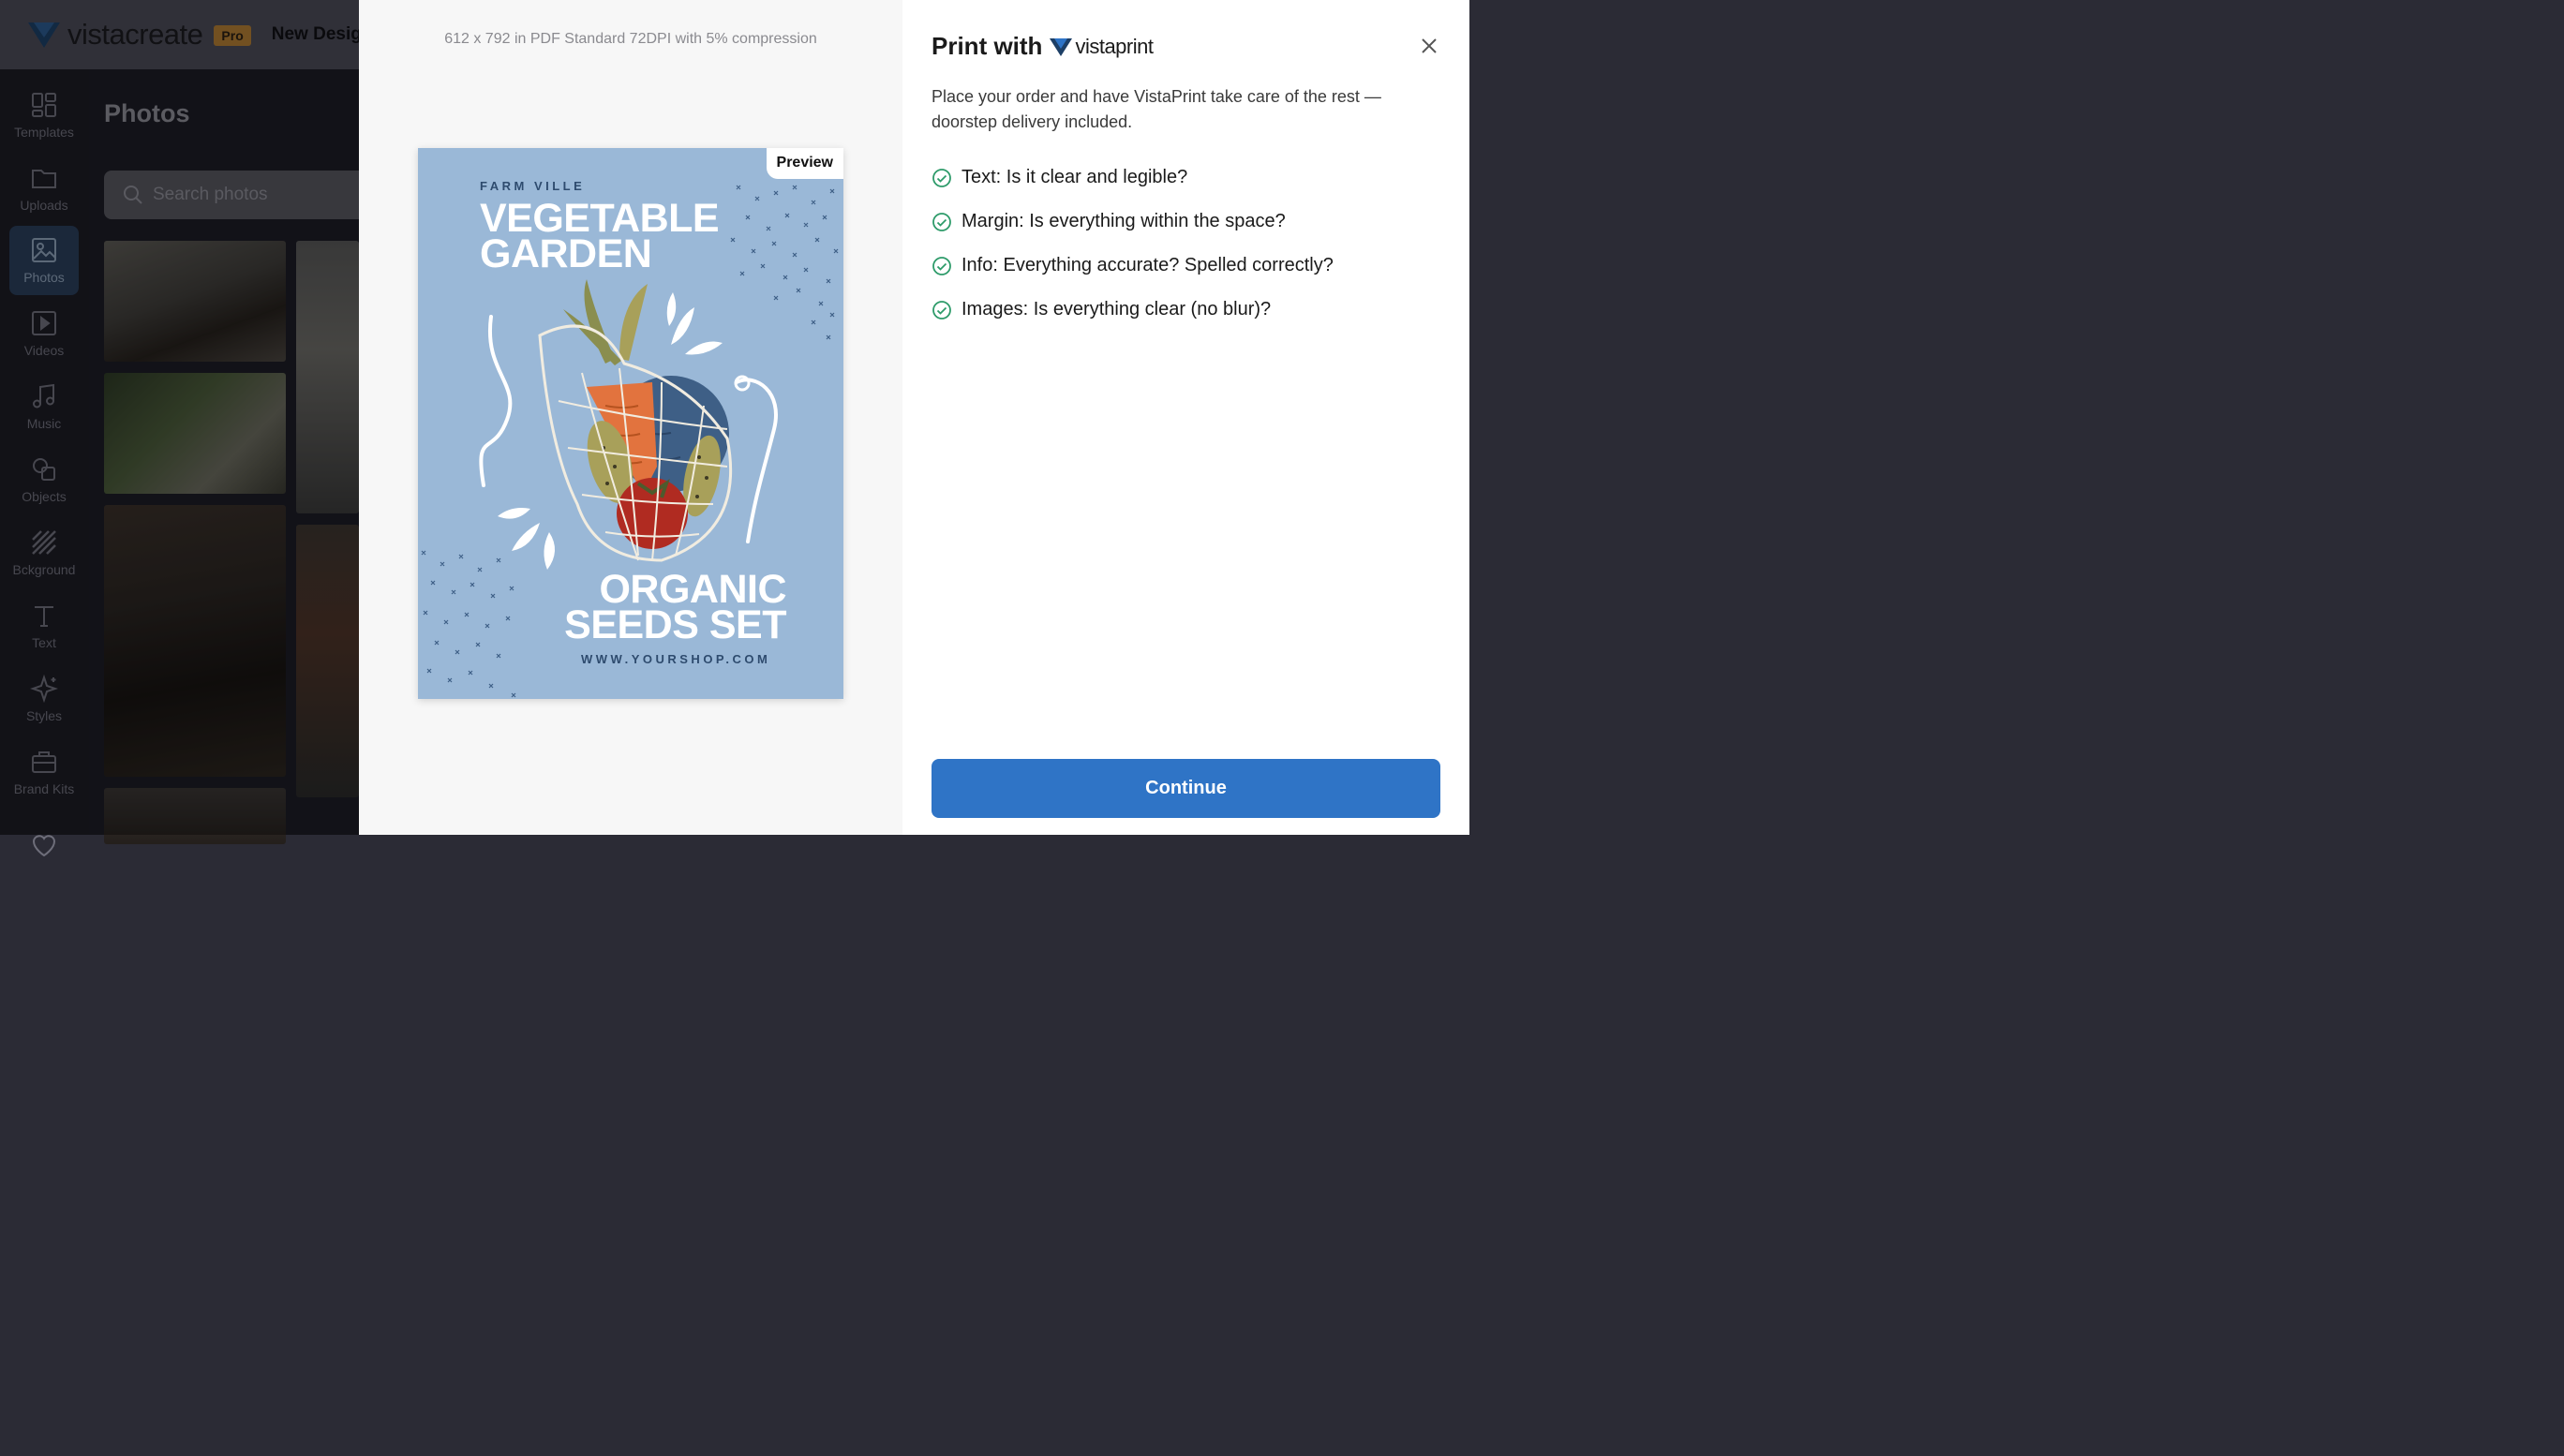  What do you see at coordinates (44, 250) in the screenshot?
I see `image-icon` at bounding box center [44, 250].